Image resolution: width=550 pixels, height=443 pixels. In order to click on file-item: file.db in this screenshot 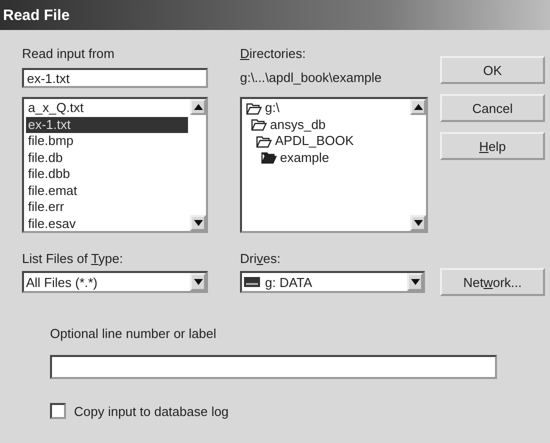, I will do `click(107, 158)`.